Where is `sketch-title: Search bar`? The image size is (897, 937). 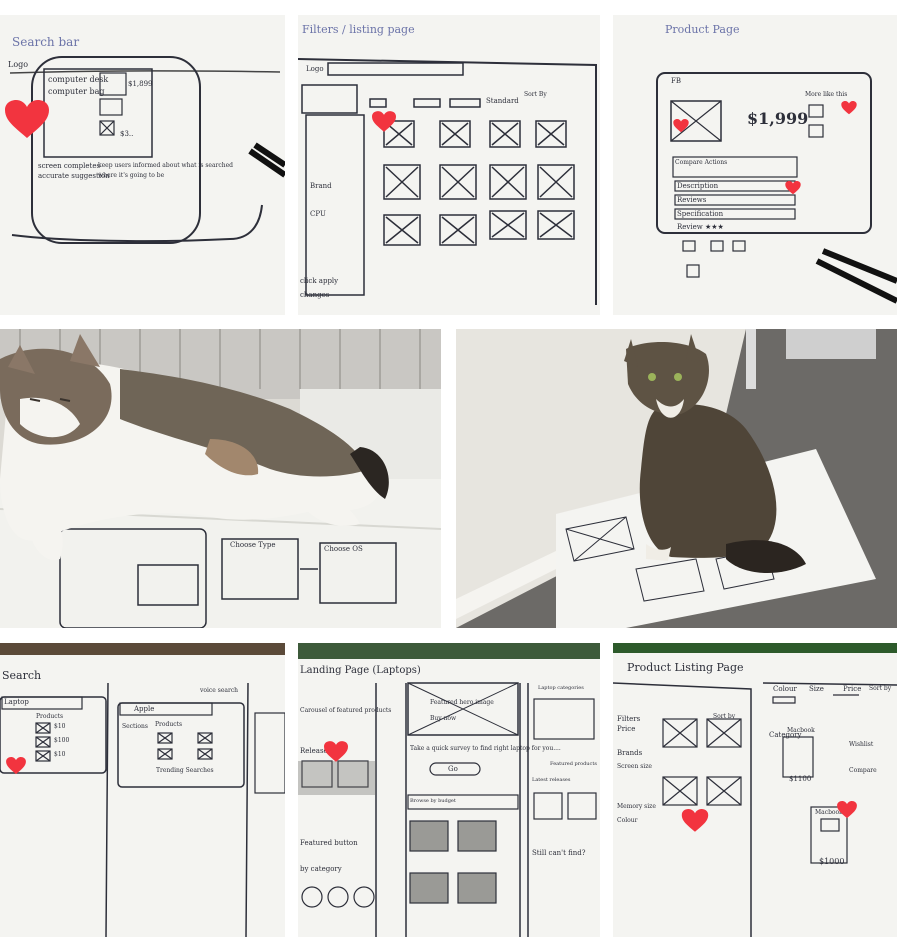 sketch-title: Search bar is located at coordinates (46, 42).